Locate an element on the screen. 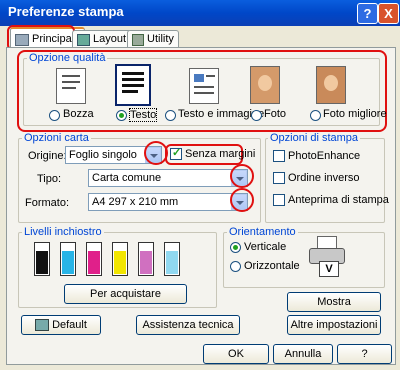 This screenshot has height=370, width=400. source-value: Foglio singolo is located at coordinates (103, 155).